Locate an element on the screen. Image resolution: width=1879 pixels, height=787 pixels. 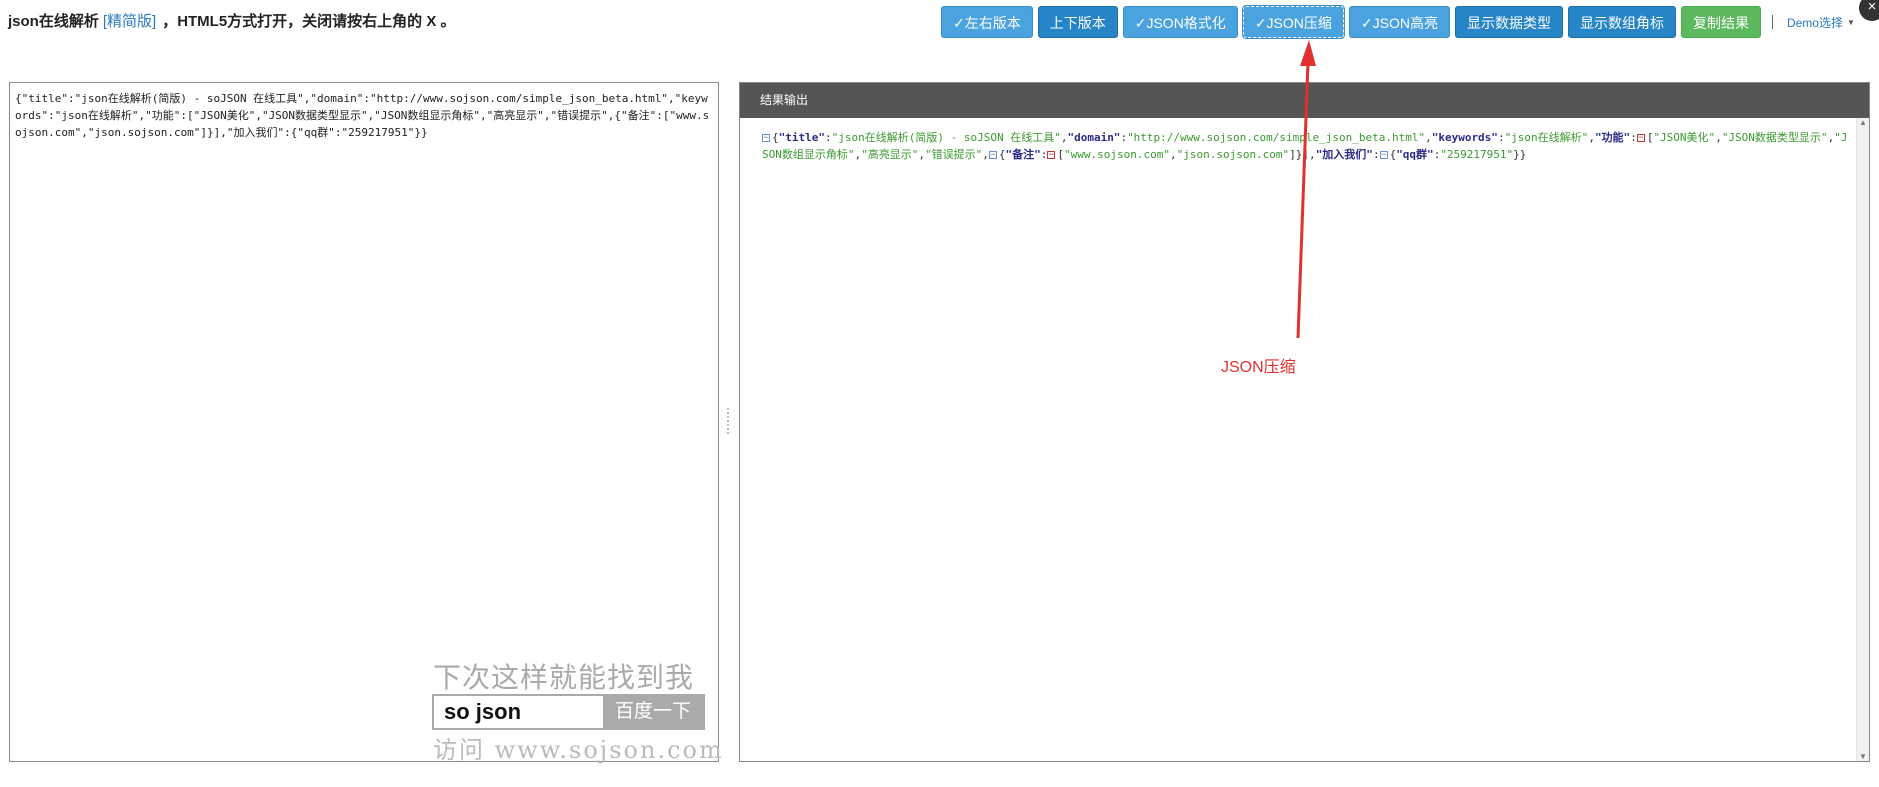
json-string: "json在线解析(简版) - soJSON 在线工具" is located at coordinates (946, 137).